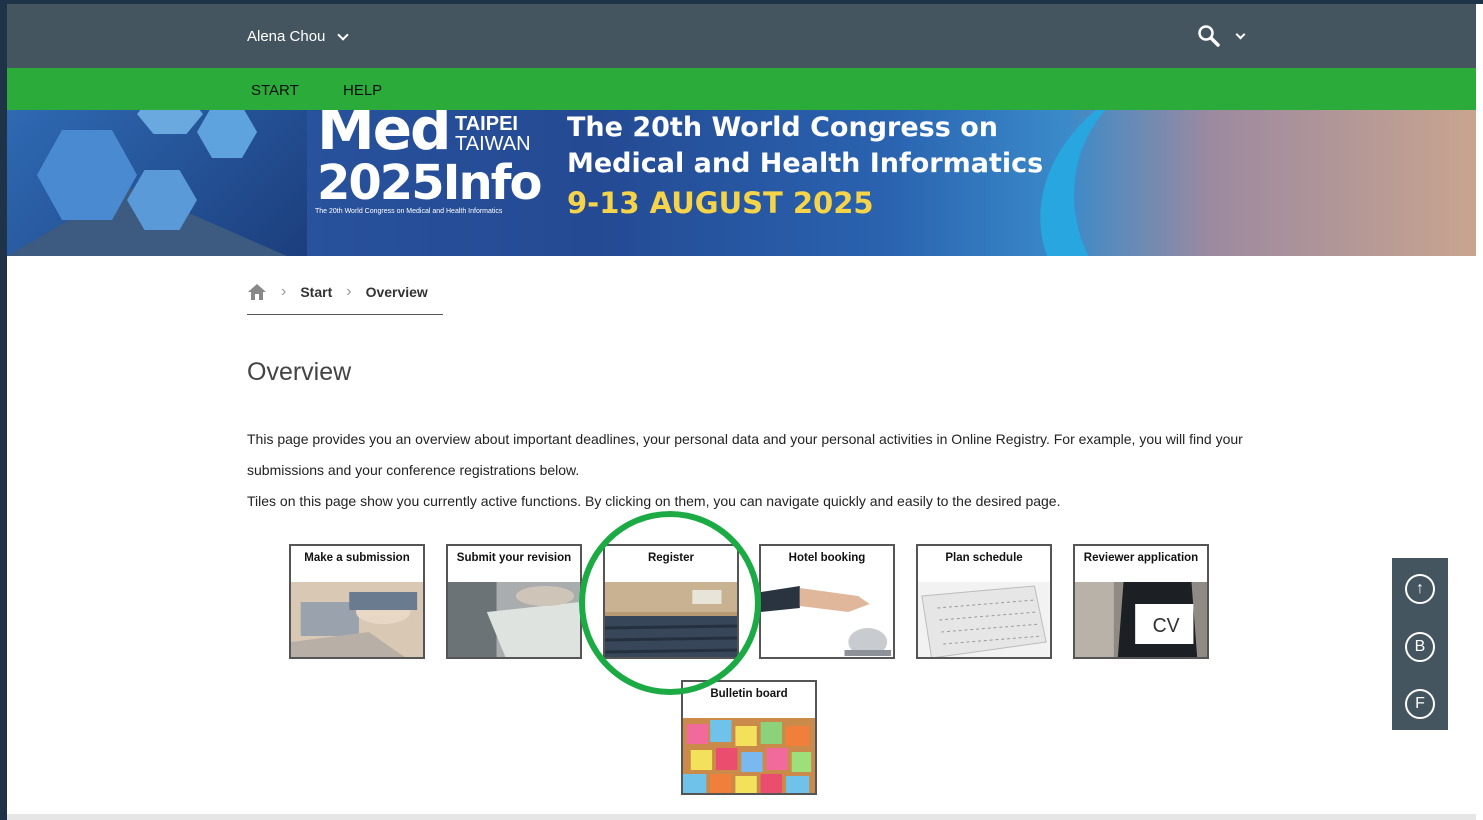 This screenshot has height=820, width=1483. I want to click on logo-country: TAIWAN, so click(493, 144).